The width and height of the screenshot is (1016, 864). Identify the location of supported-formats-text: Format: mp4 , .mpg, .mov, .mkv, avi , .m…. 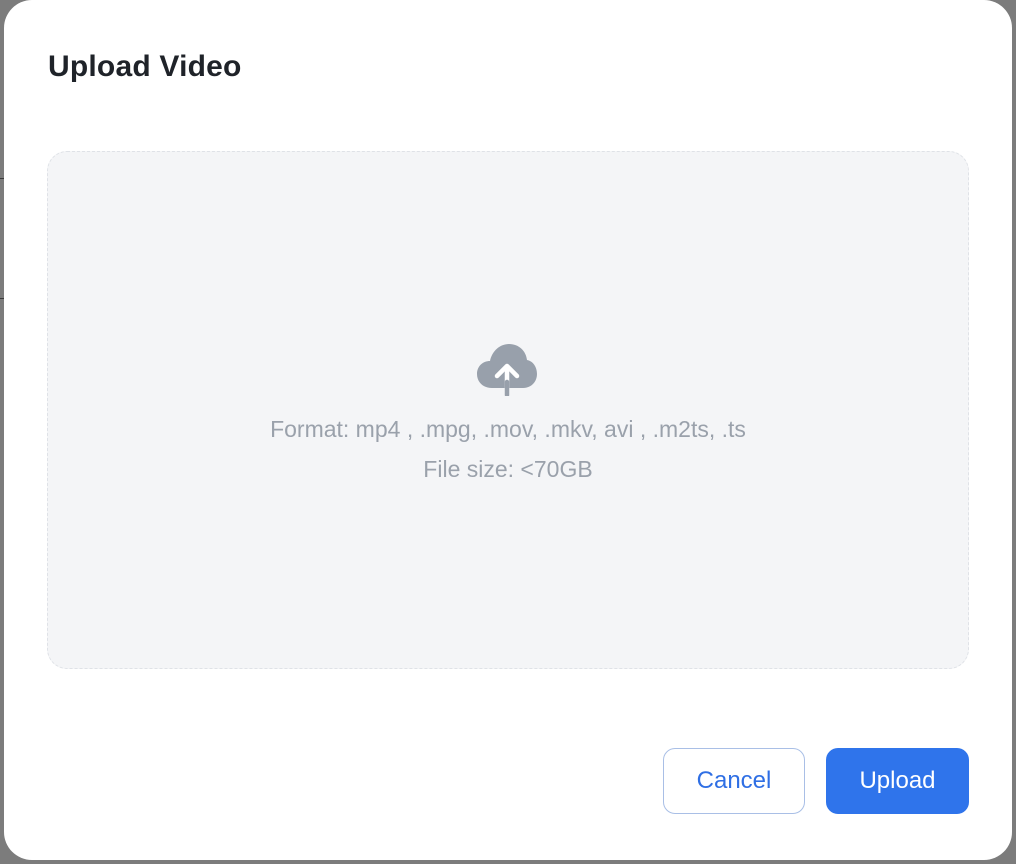
(508, 429).